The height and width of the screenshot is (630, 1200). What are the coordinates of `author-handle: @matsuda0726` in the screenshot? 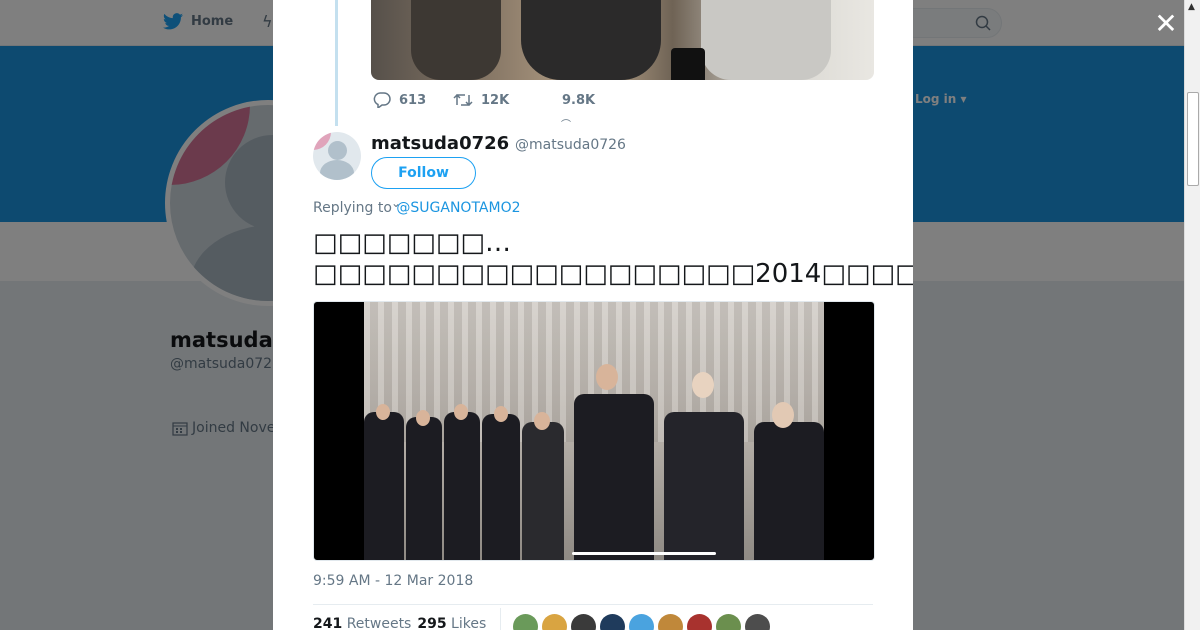 It's located at (570, 145).